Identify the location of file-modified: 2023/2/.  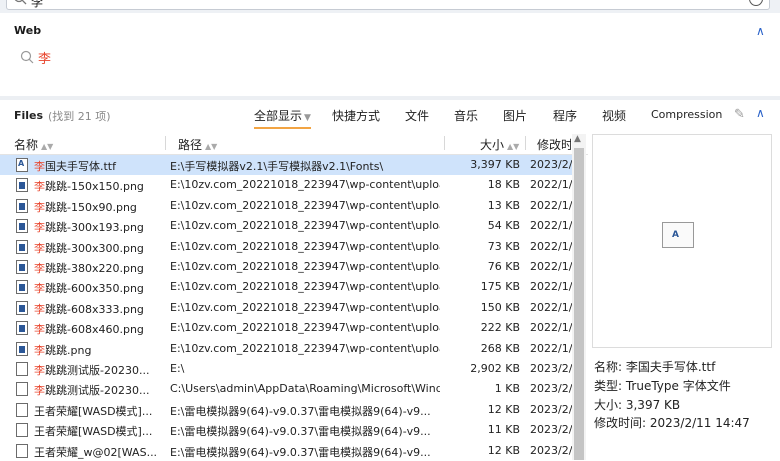
(551, 430).